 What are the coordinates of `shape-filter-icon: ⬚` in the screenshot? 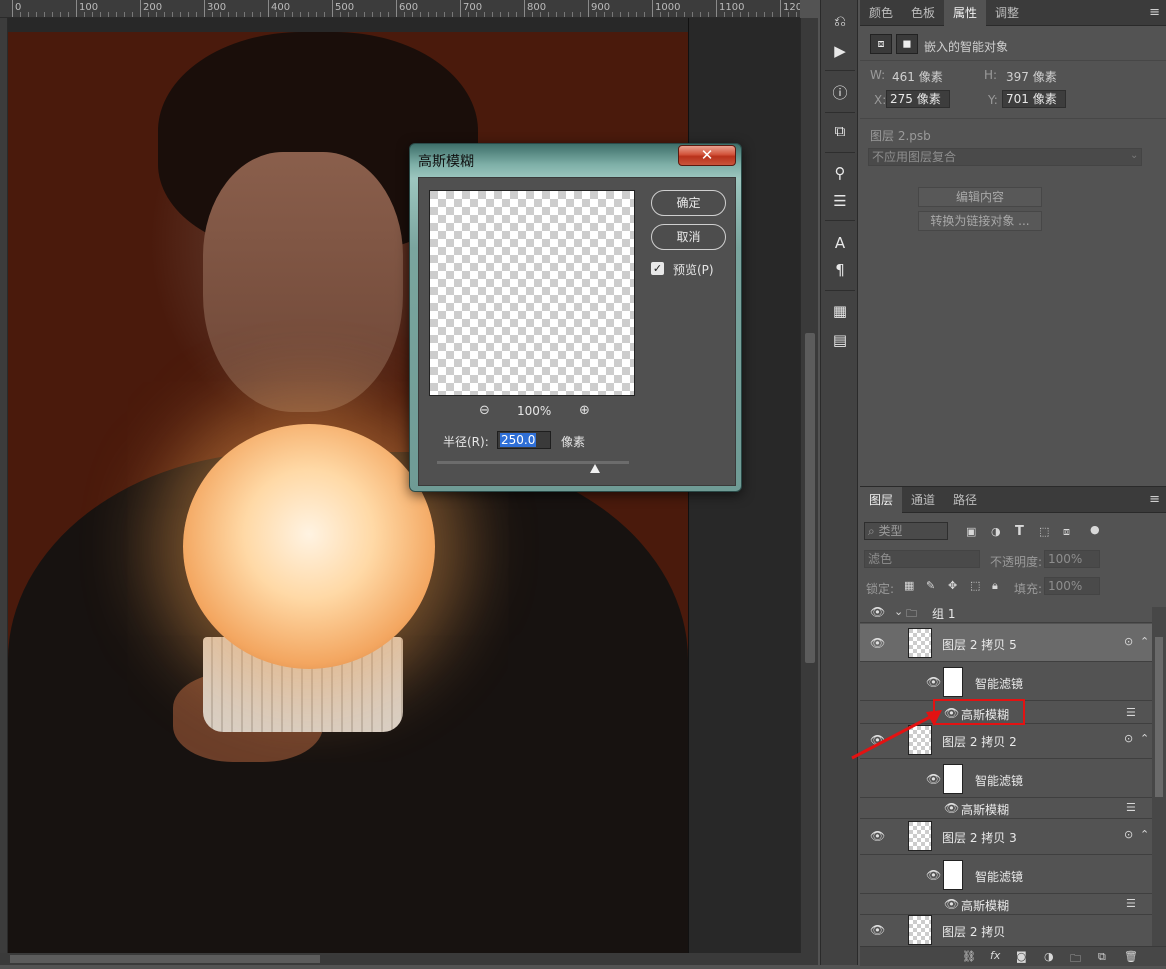 It's located at (1044, 531).